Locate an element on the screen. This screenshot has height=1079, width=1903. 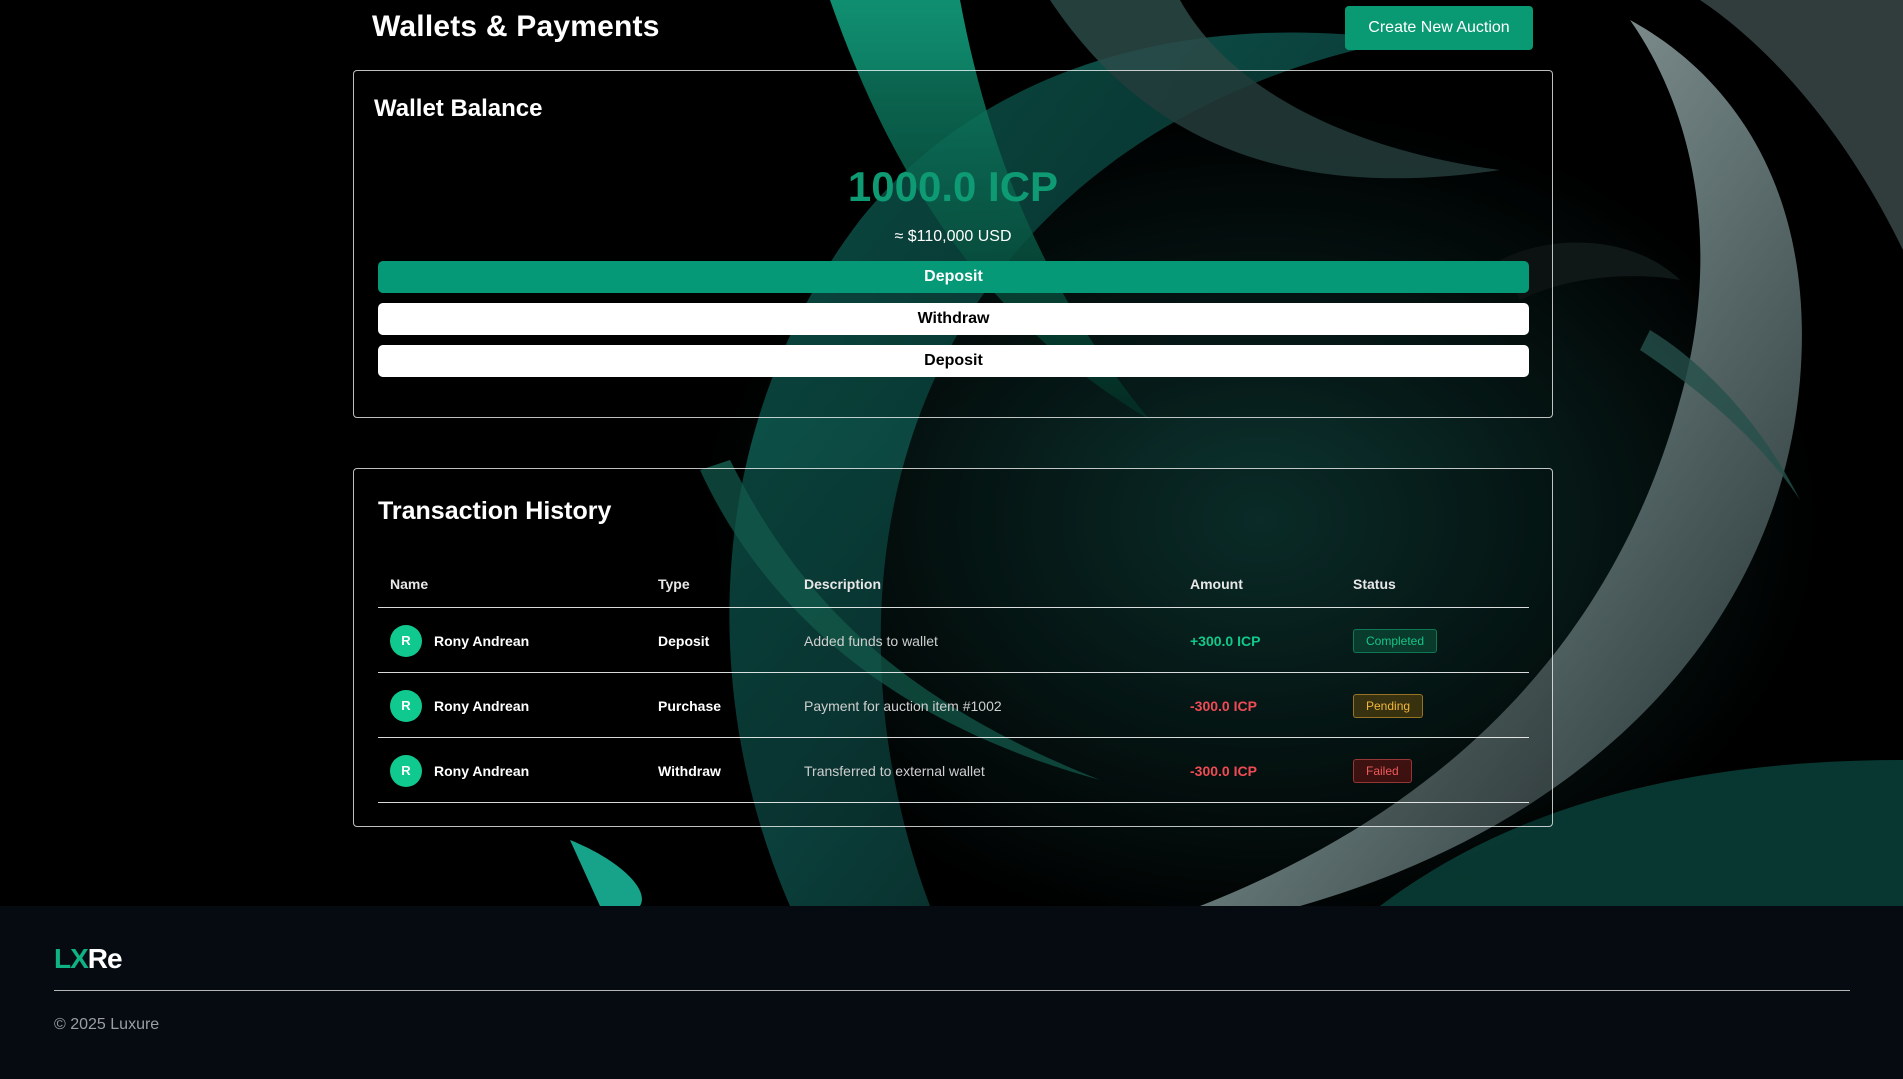
page-title: Wallets & Payments is located at coordinates (516, 26).